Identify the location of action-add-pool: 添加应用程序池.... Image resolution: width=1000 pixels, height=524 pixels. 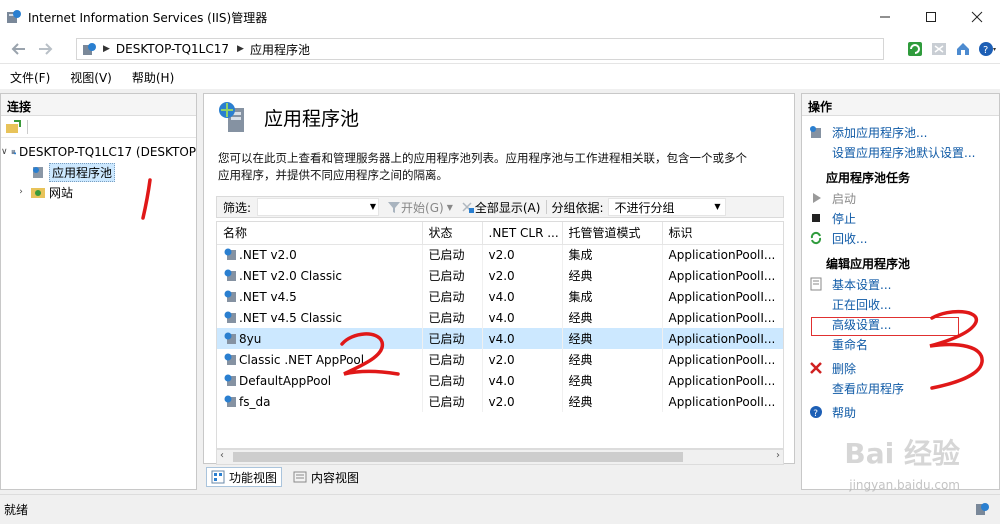
(903, 132).